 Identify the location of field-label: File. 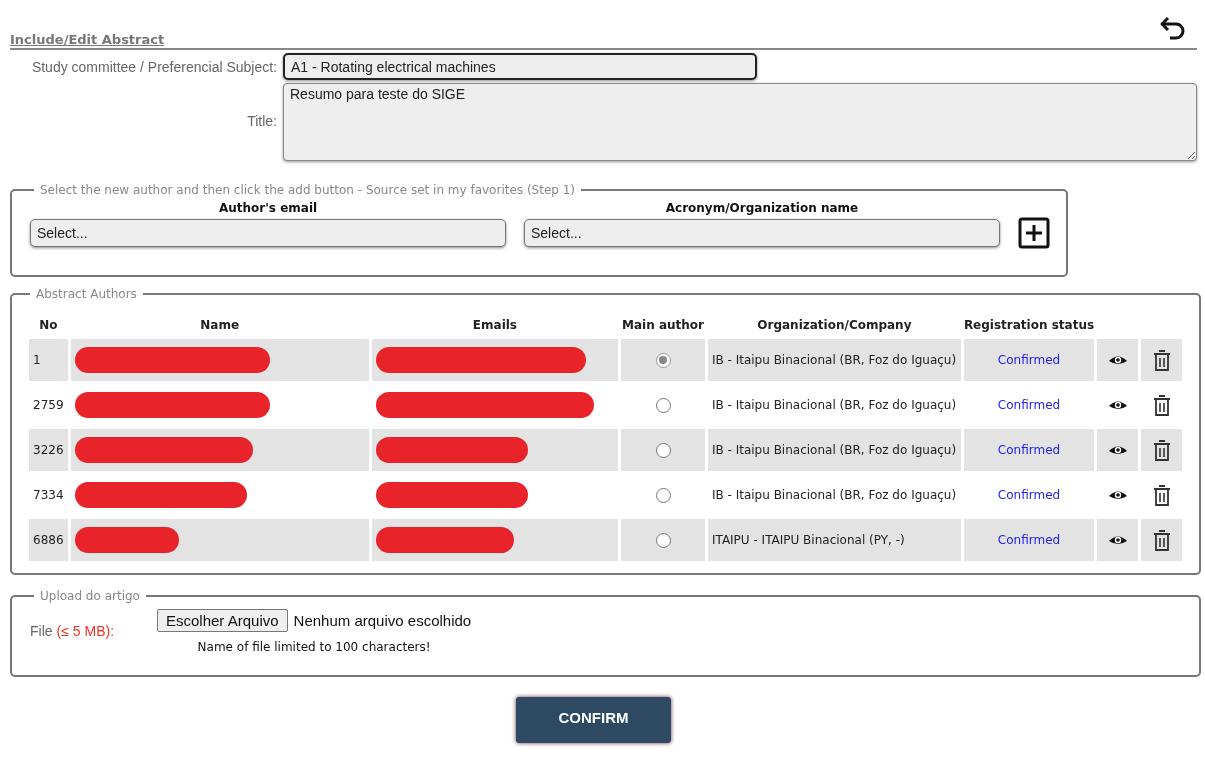
(41, 631).